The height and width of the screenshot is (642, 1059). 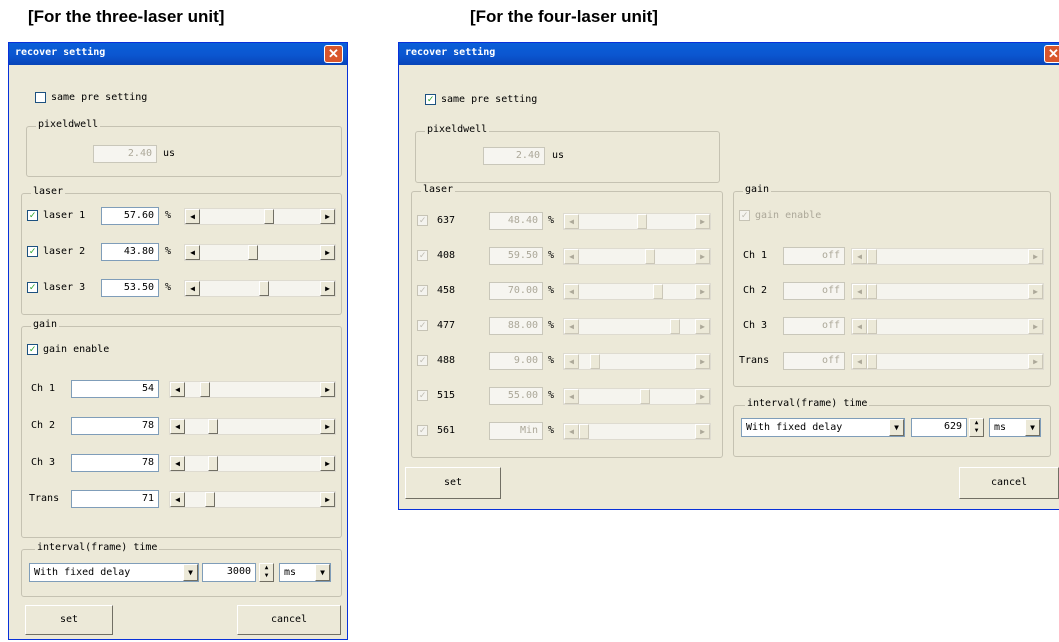 What do you see at coordinates (252, 426) in the screenshot?
I see `gain-ch2-slider: ◀ ▶` at bounding box center [252, 426].